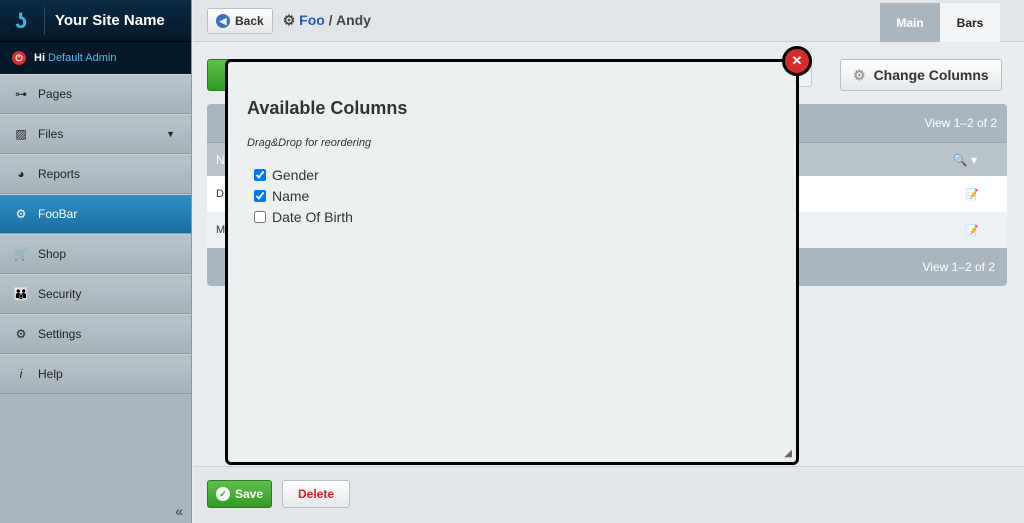 This screenshot has width=1024, height=523. I want to click on save-button: ✓ Save, so click(240, 494).